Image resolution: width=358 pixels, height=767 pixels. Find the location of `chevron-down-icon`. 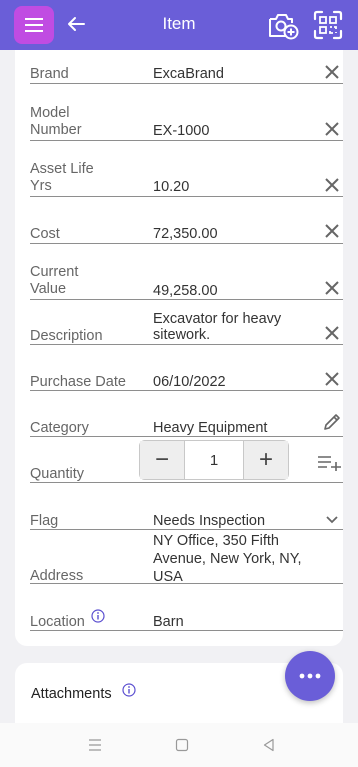

chevron-down-icon is located at coordinates (332, 520).